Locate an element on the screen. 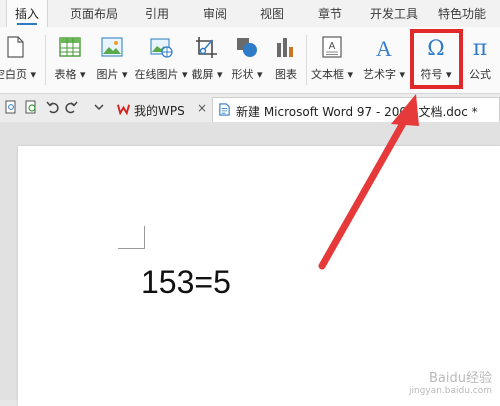 This screenshot has width=500, height=406. document-check-icon is located at coordinates (31, 107).